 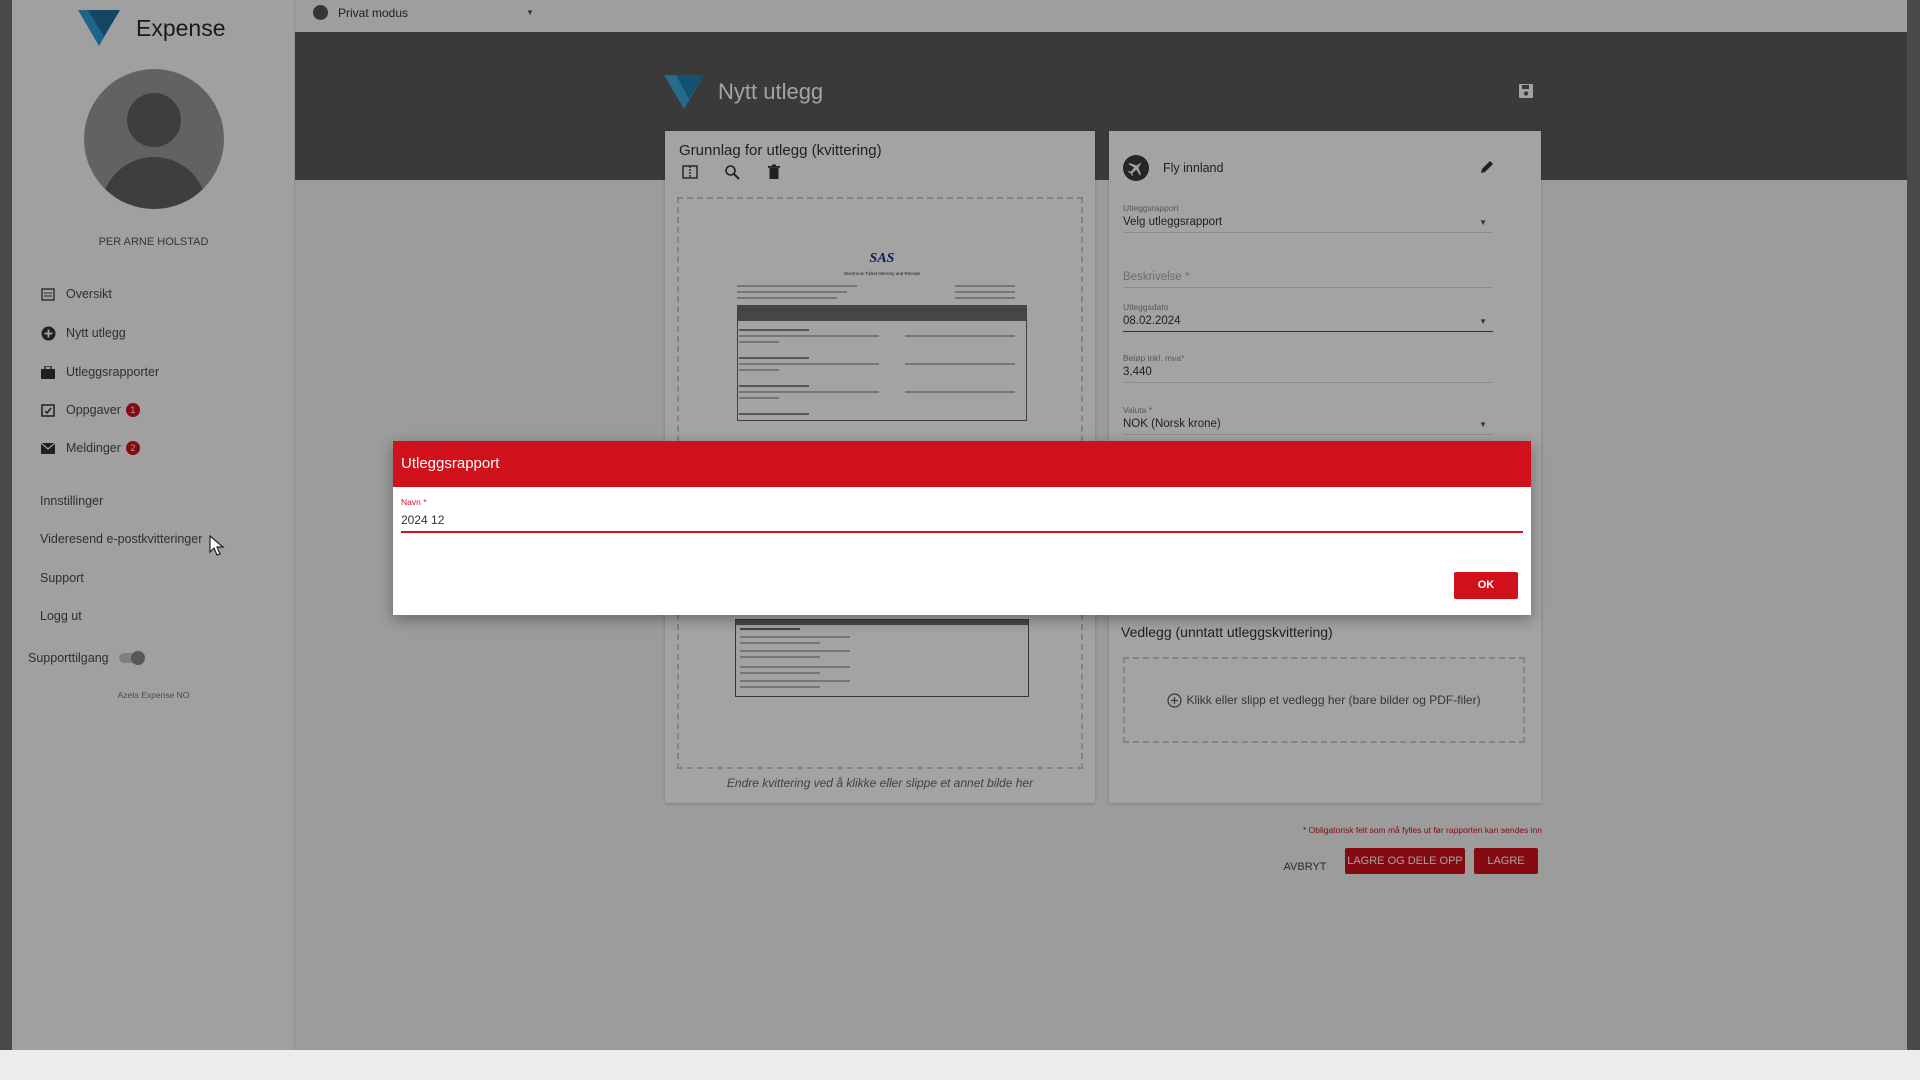 I want to click on report-name-input, so click(x=962, y=521).